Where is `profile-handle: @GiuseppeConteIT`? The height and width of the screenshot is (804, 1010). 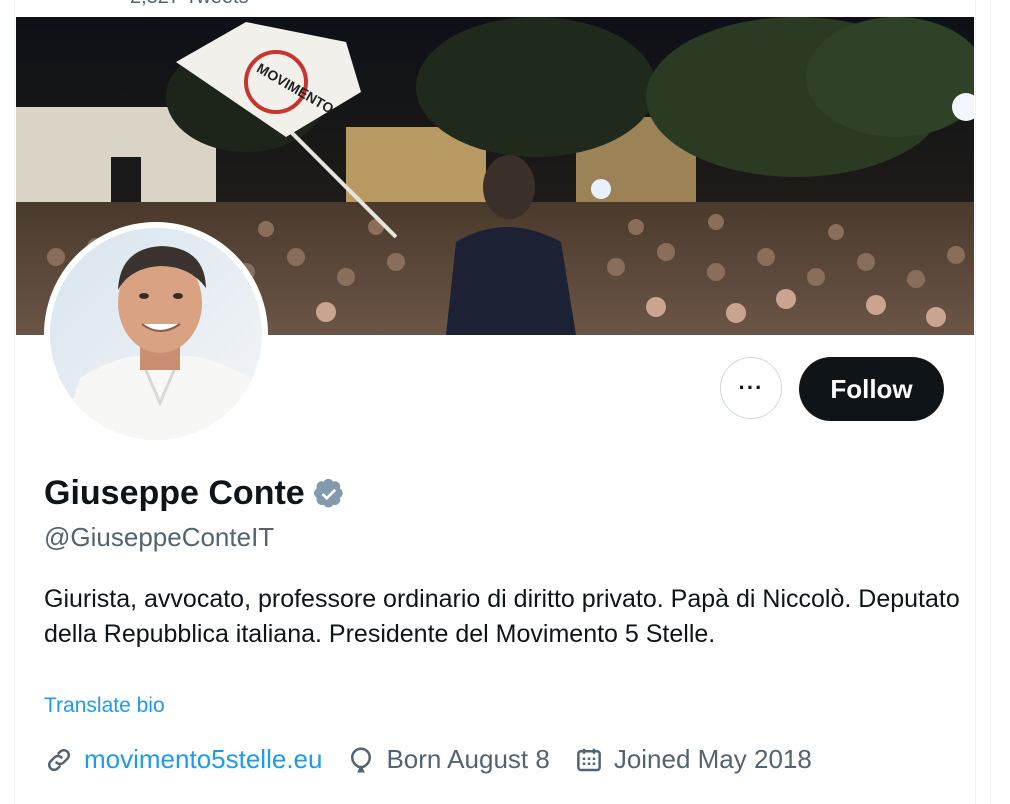
profile-handle: @GiuseppeConteIT is located at coordinates (159, 537).